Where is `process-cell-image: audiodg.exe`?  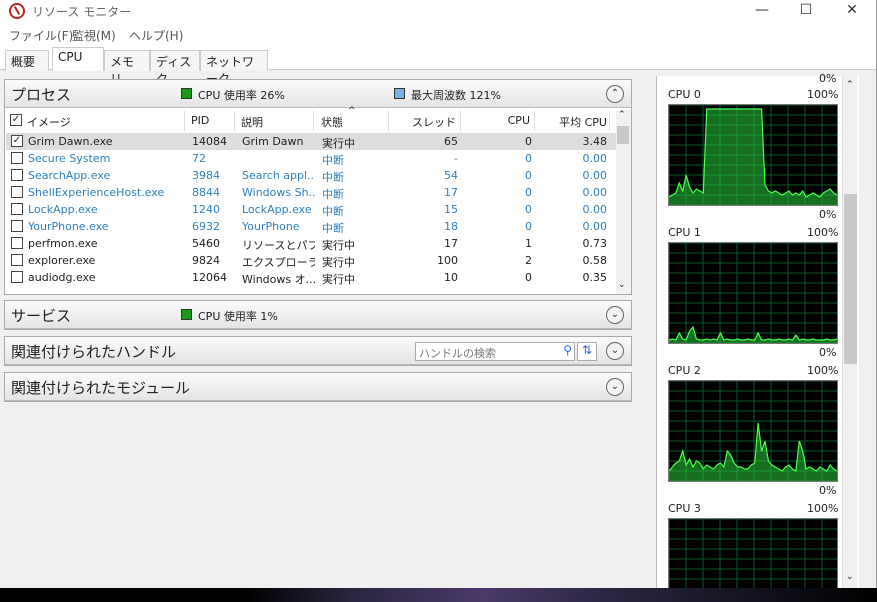
process-cell-image: audiodg.exe is located at coordinates (62, 277).